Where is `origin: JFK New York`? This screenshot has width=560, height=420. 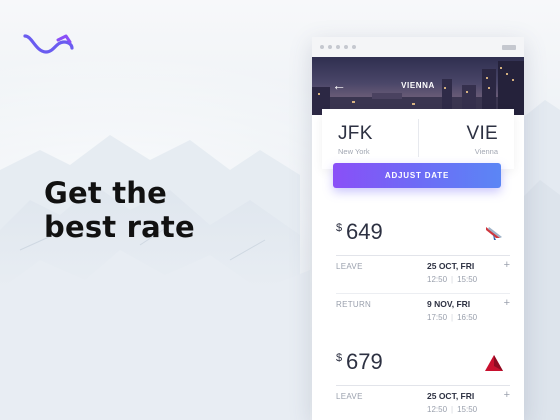 origin: JFK New York is located at coordinates (370, 139).